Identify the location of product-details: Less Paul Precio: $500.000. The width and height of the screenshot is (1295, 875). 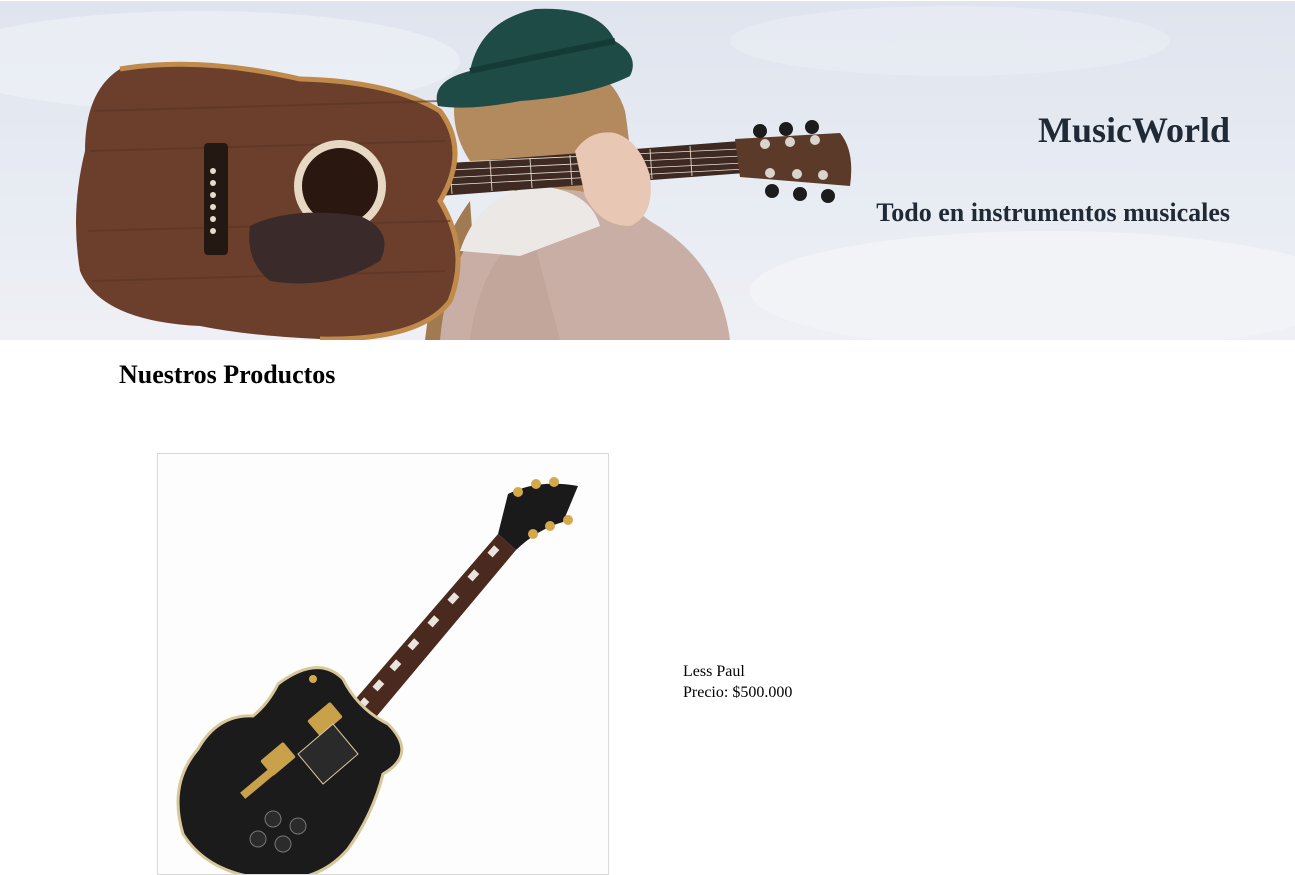
(737, 682).